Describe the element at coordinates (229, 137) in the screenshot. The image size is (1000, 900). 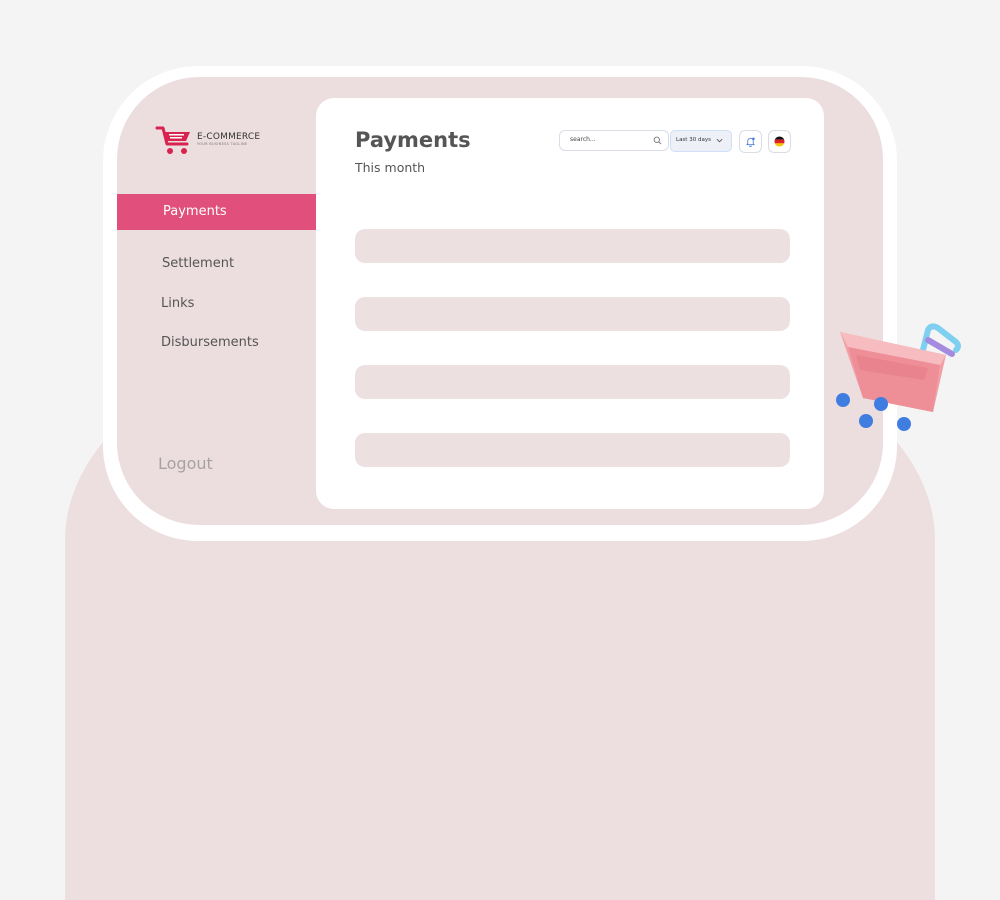
I see `brand-name: E-COMMERCE` at that location.